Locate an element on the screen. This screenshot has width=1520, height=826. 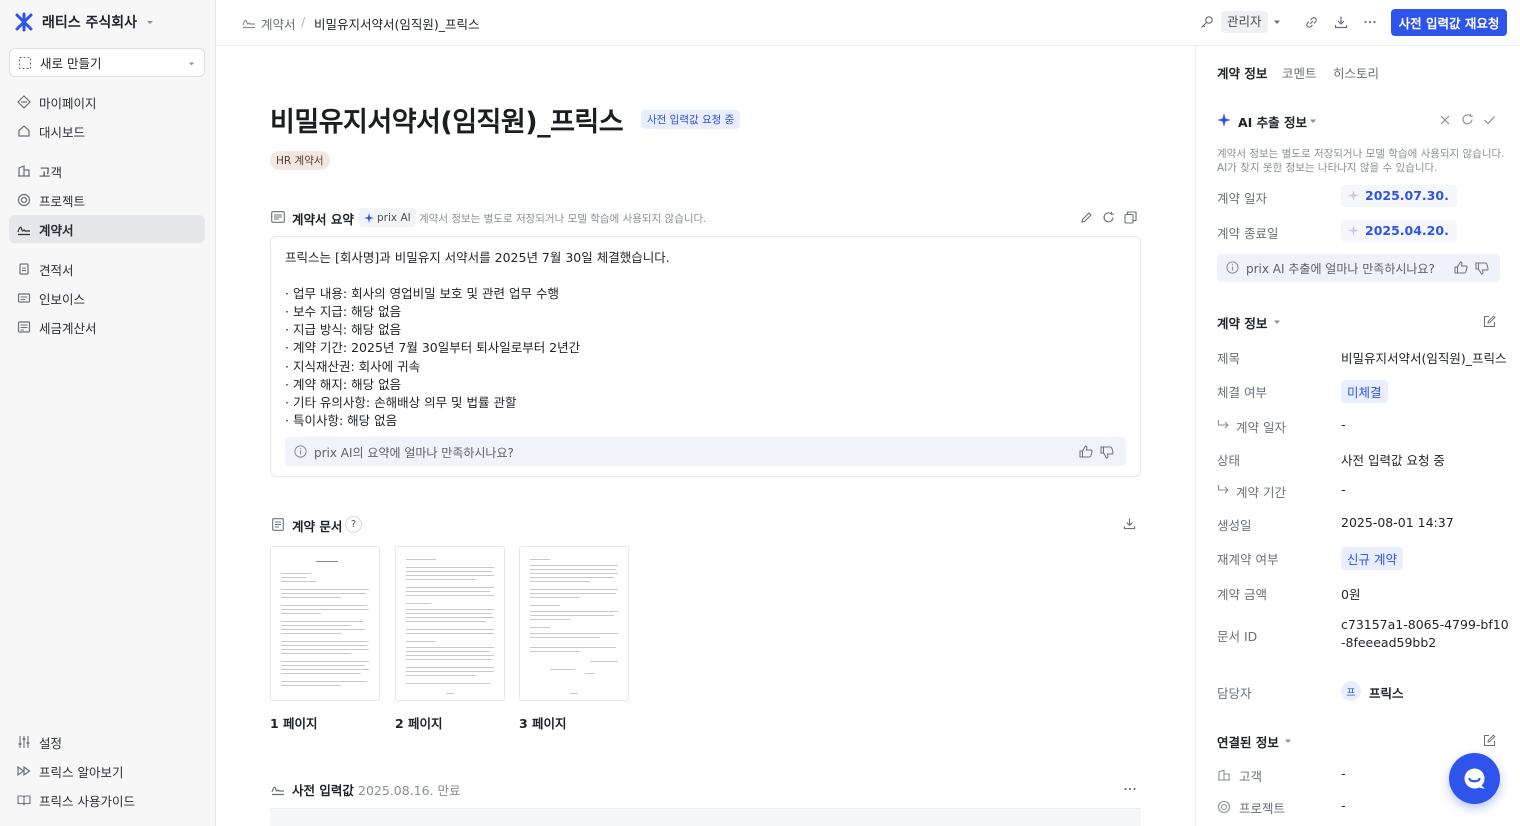
linked-value-customer: - is located at coordinates (1343, 773).